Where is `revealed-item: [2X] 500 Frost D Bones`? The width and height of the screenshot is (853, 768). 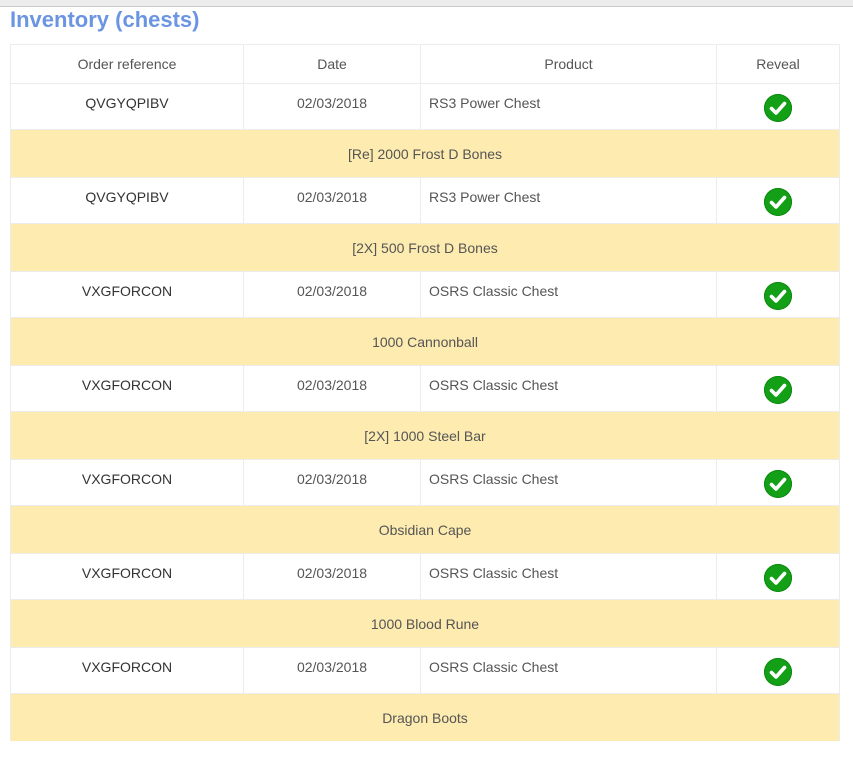
revealed-item: [2X] 500 Frost D Bones is located at coordinates (425, 247).